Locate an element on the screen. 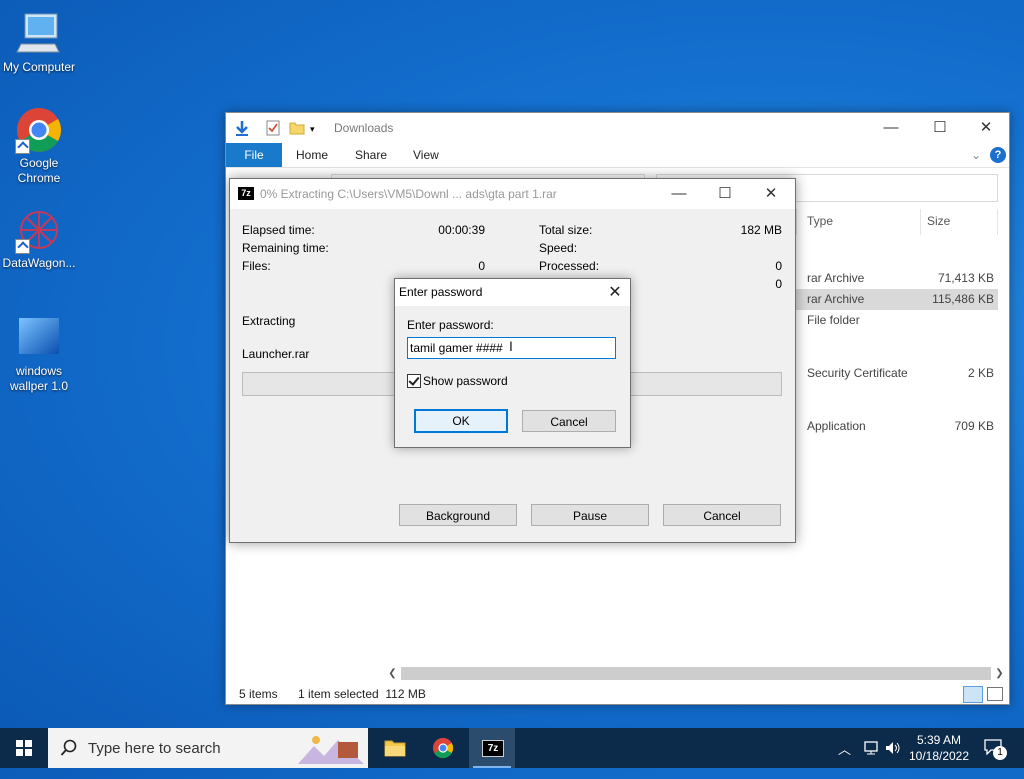 This screenshot has width=1024, height=779. scrollbar-thumb is located at coordinates (696, 673).